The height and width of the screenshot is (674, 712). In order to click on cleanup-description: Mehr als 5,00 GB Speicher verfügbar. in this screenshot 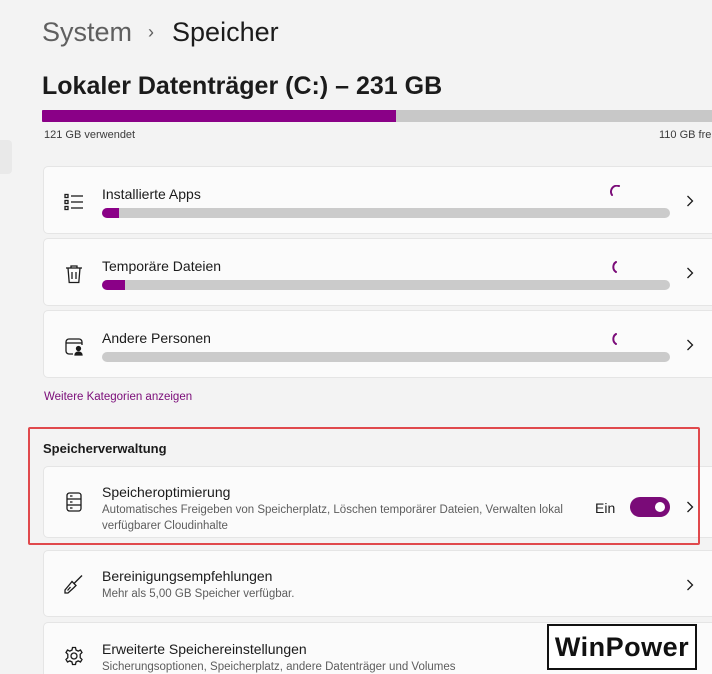, I will do `click(198, 594)`.